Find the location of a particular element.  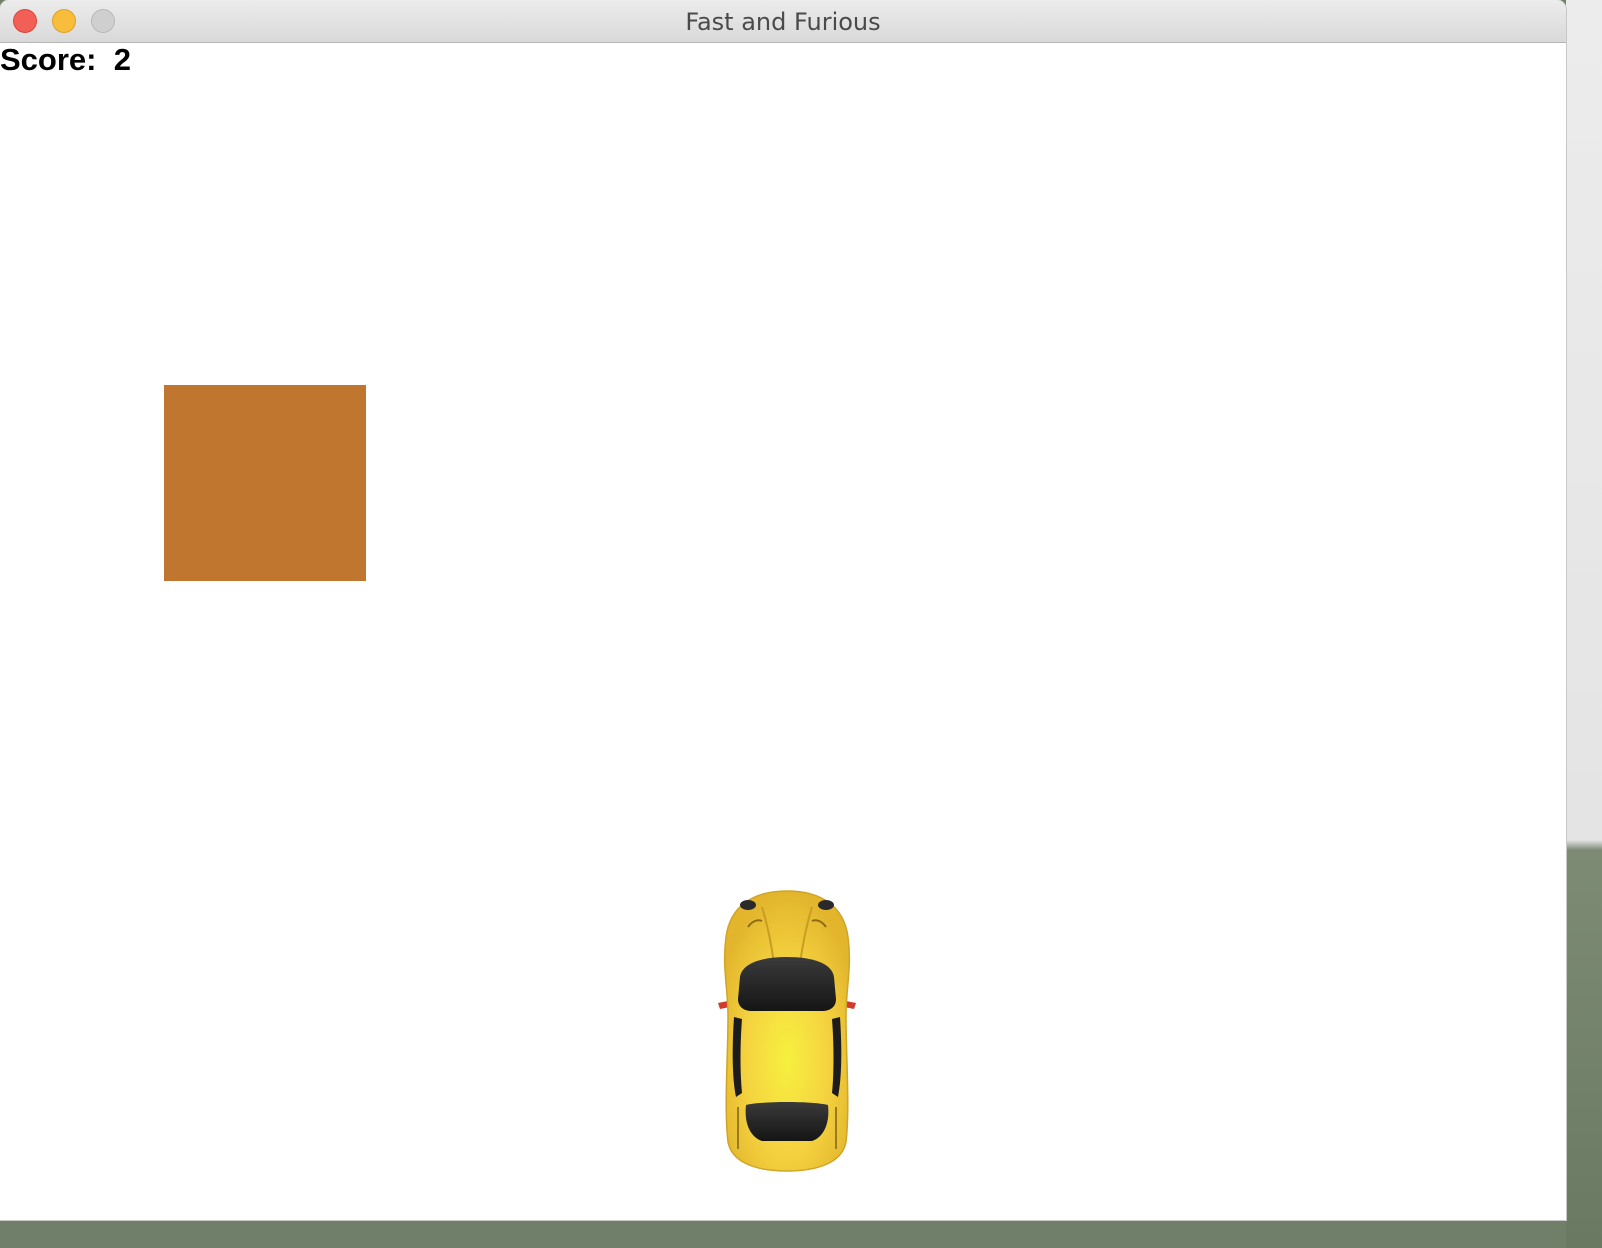

title-bar: Fast and Furious is located at coordinates (783, 21).